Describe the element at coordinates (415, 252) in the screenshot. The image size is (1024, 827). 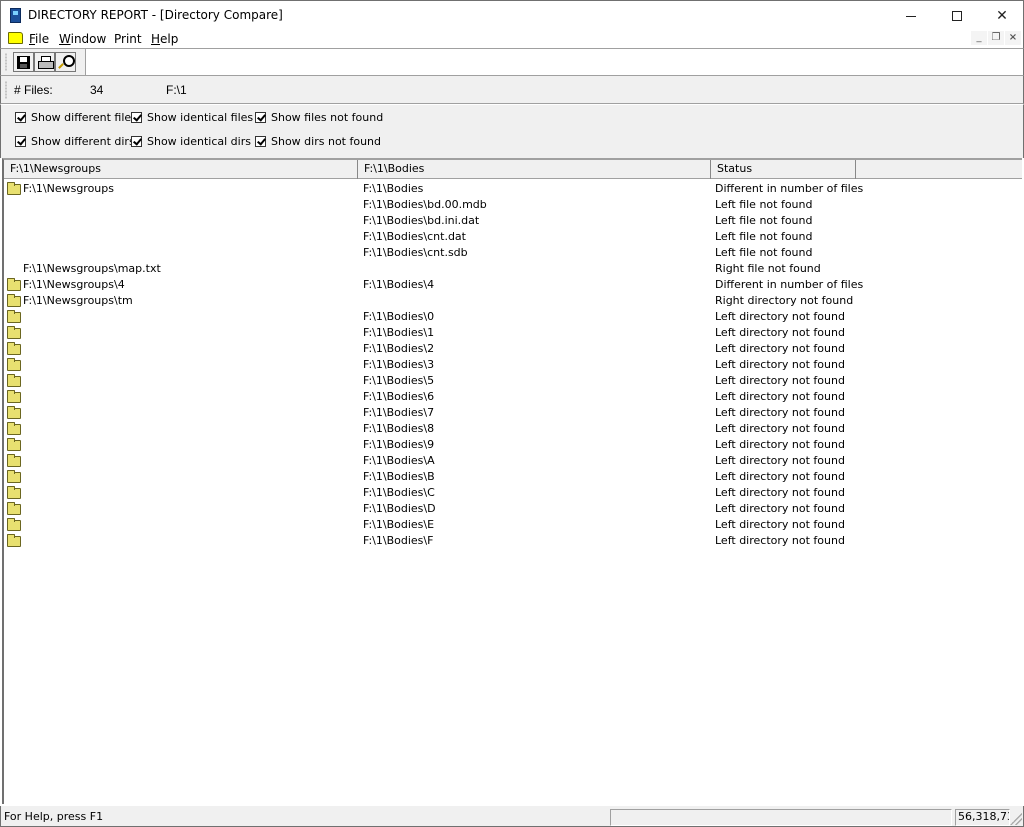
I see `right-path-cell: F:\1\Bodies\cnt.sdb` at that location.